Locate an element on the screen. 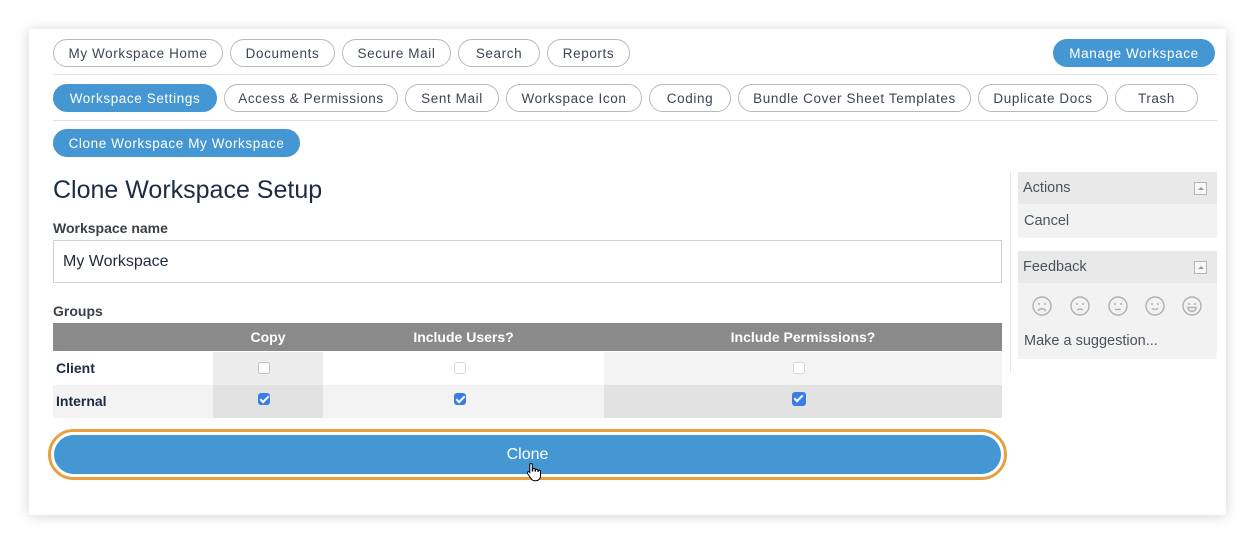 The image size is (1255, 544). feedback-panel-title: Feedback is located at coordinates (1055, 267).